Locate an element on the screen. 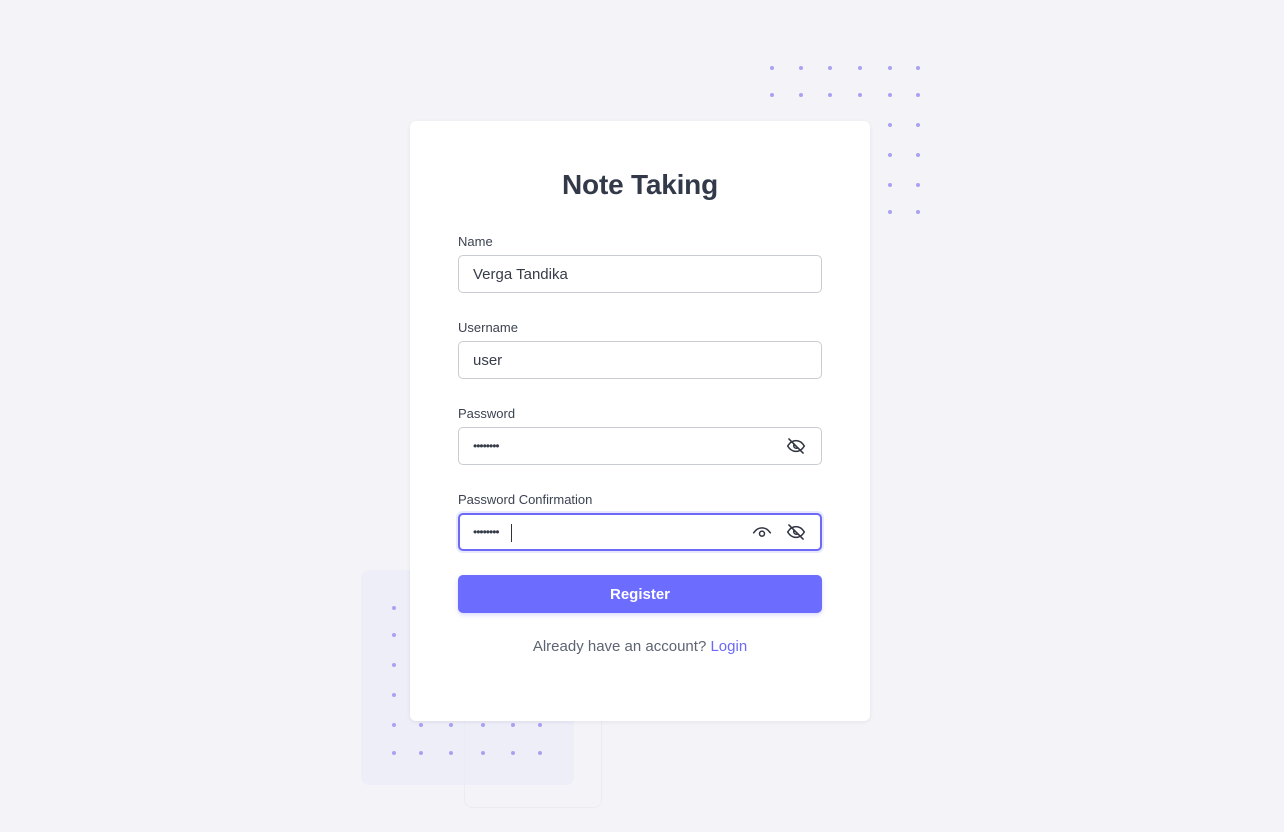 The image size is (1284, 832). password-confirmation-field is located at coordinates (640, 532).